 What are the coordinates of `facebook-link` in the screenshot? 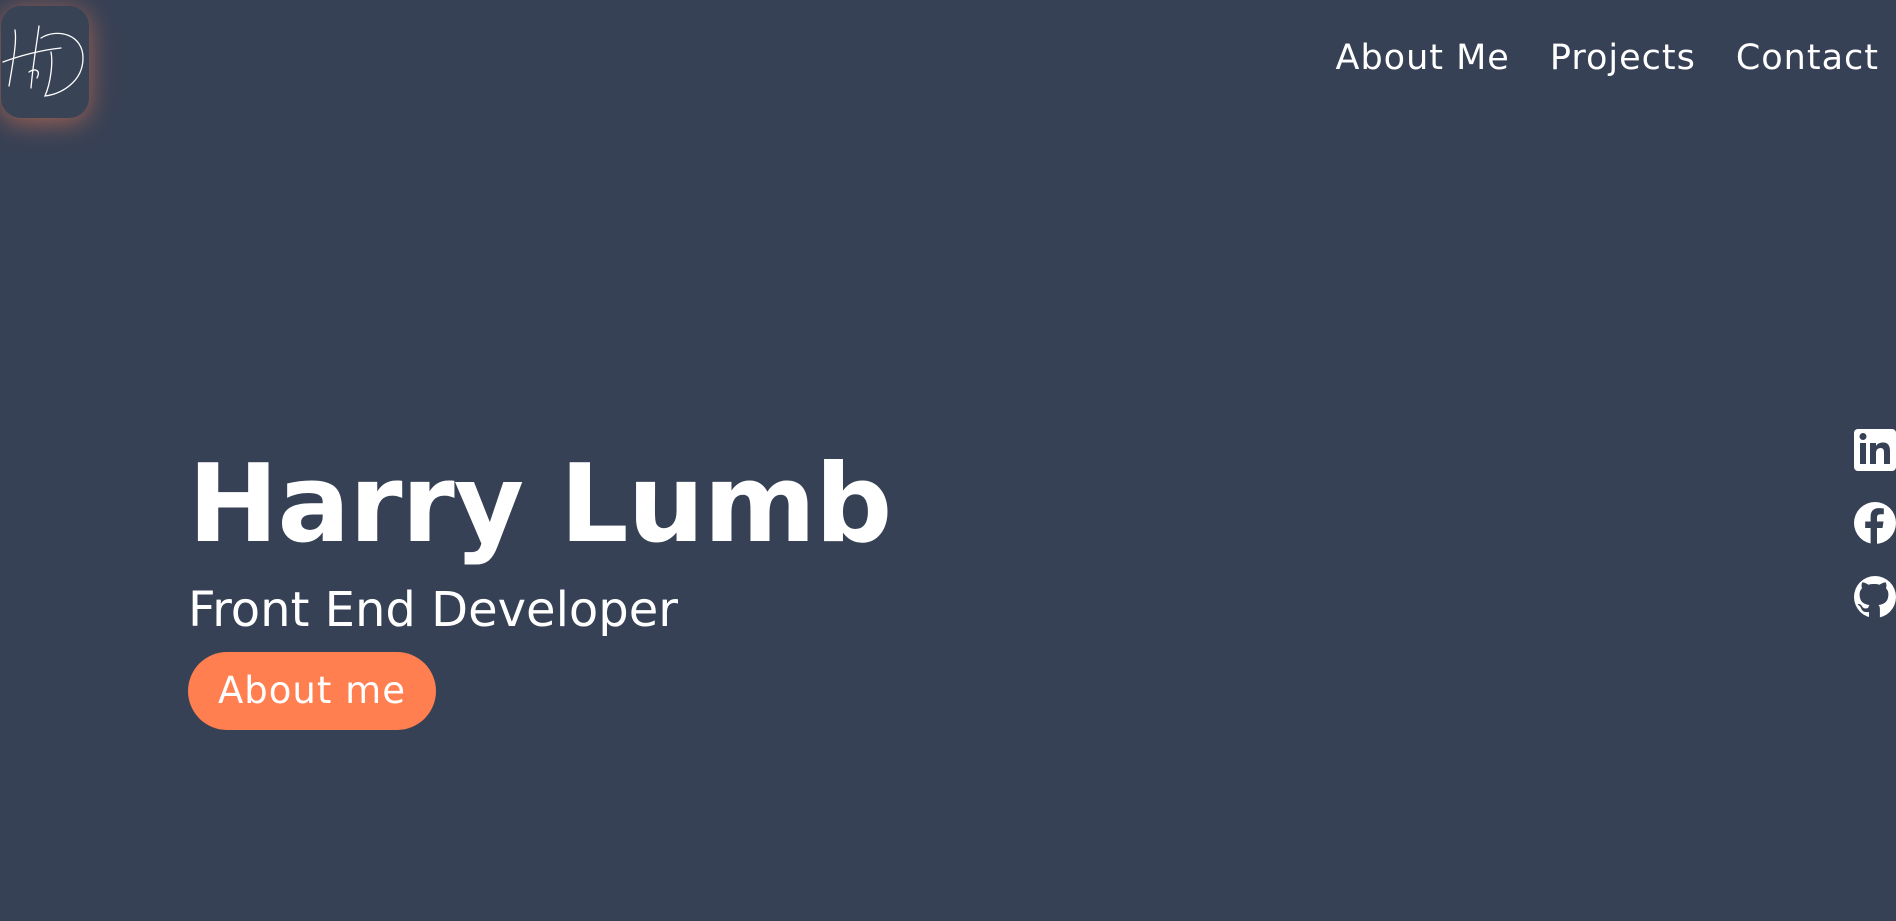 It's located at (1874, 523).